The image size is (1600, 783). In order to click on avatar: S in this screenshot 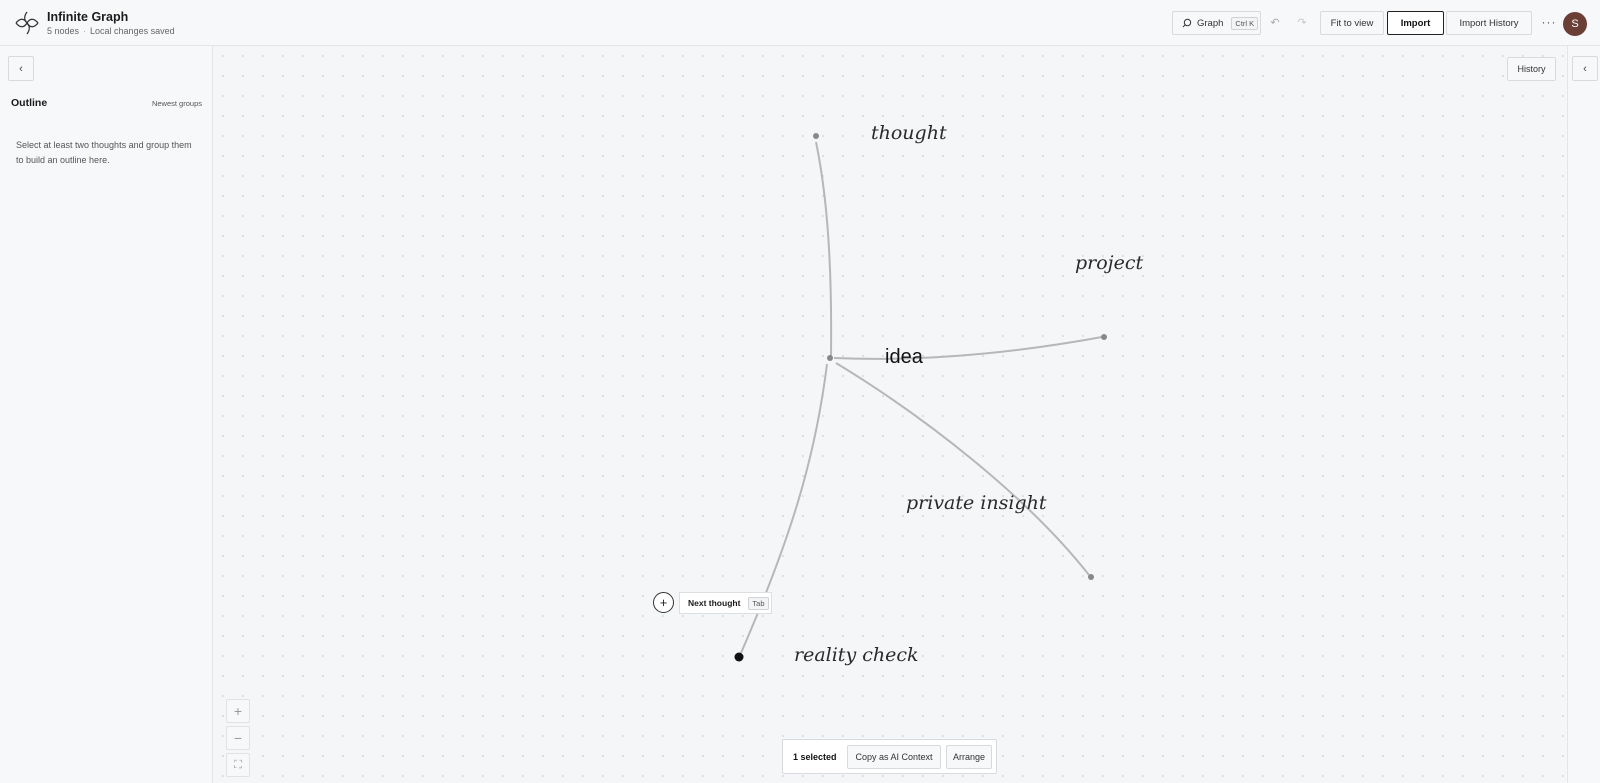, I will do `click(1575, 24)`.